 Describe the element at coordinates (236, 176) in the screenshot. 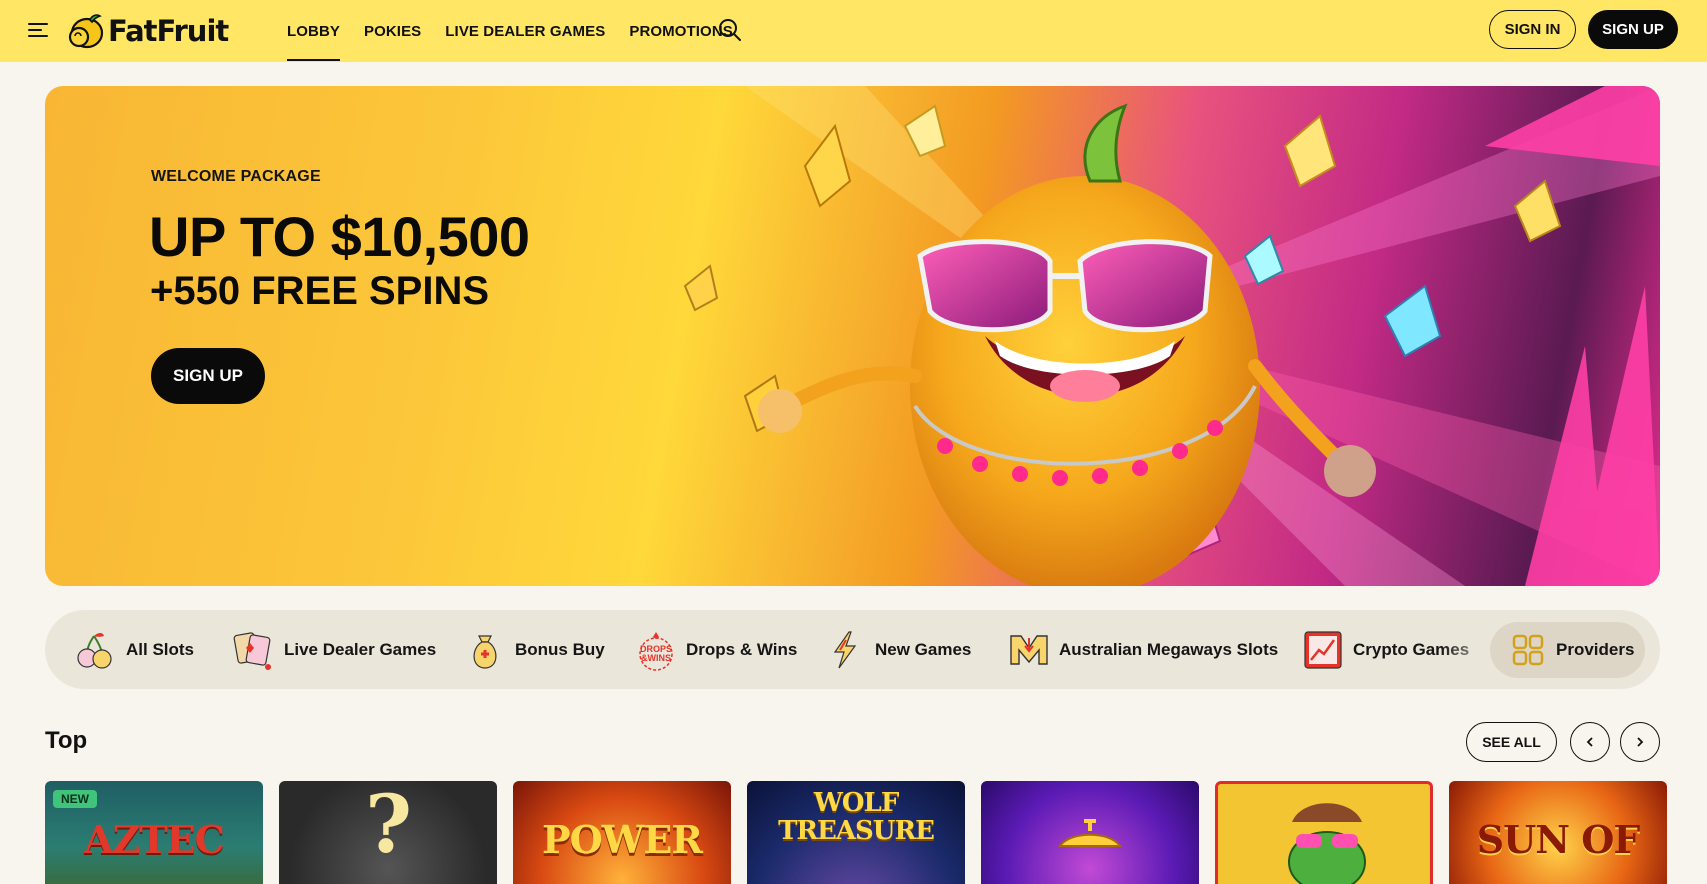

I see `hero-kicker: WELCOME PACKAGE` at that location.